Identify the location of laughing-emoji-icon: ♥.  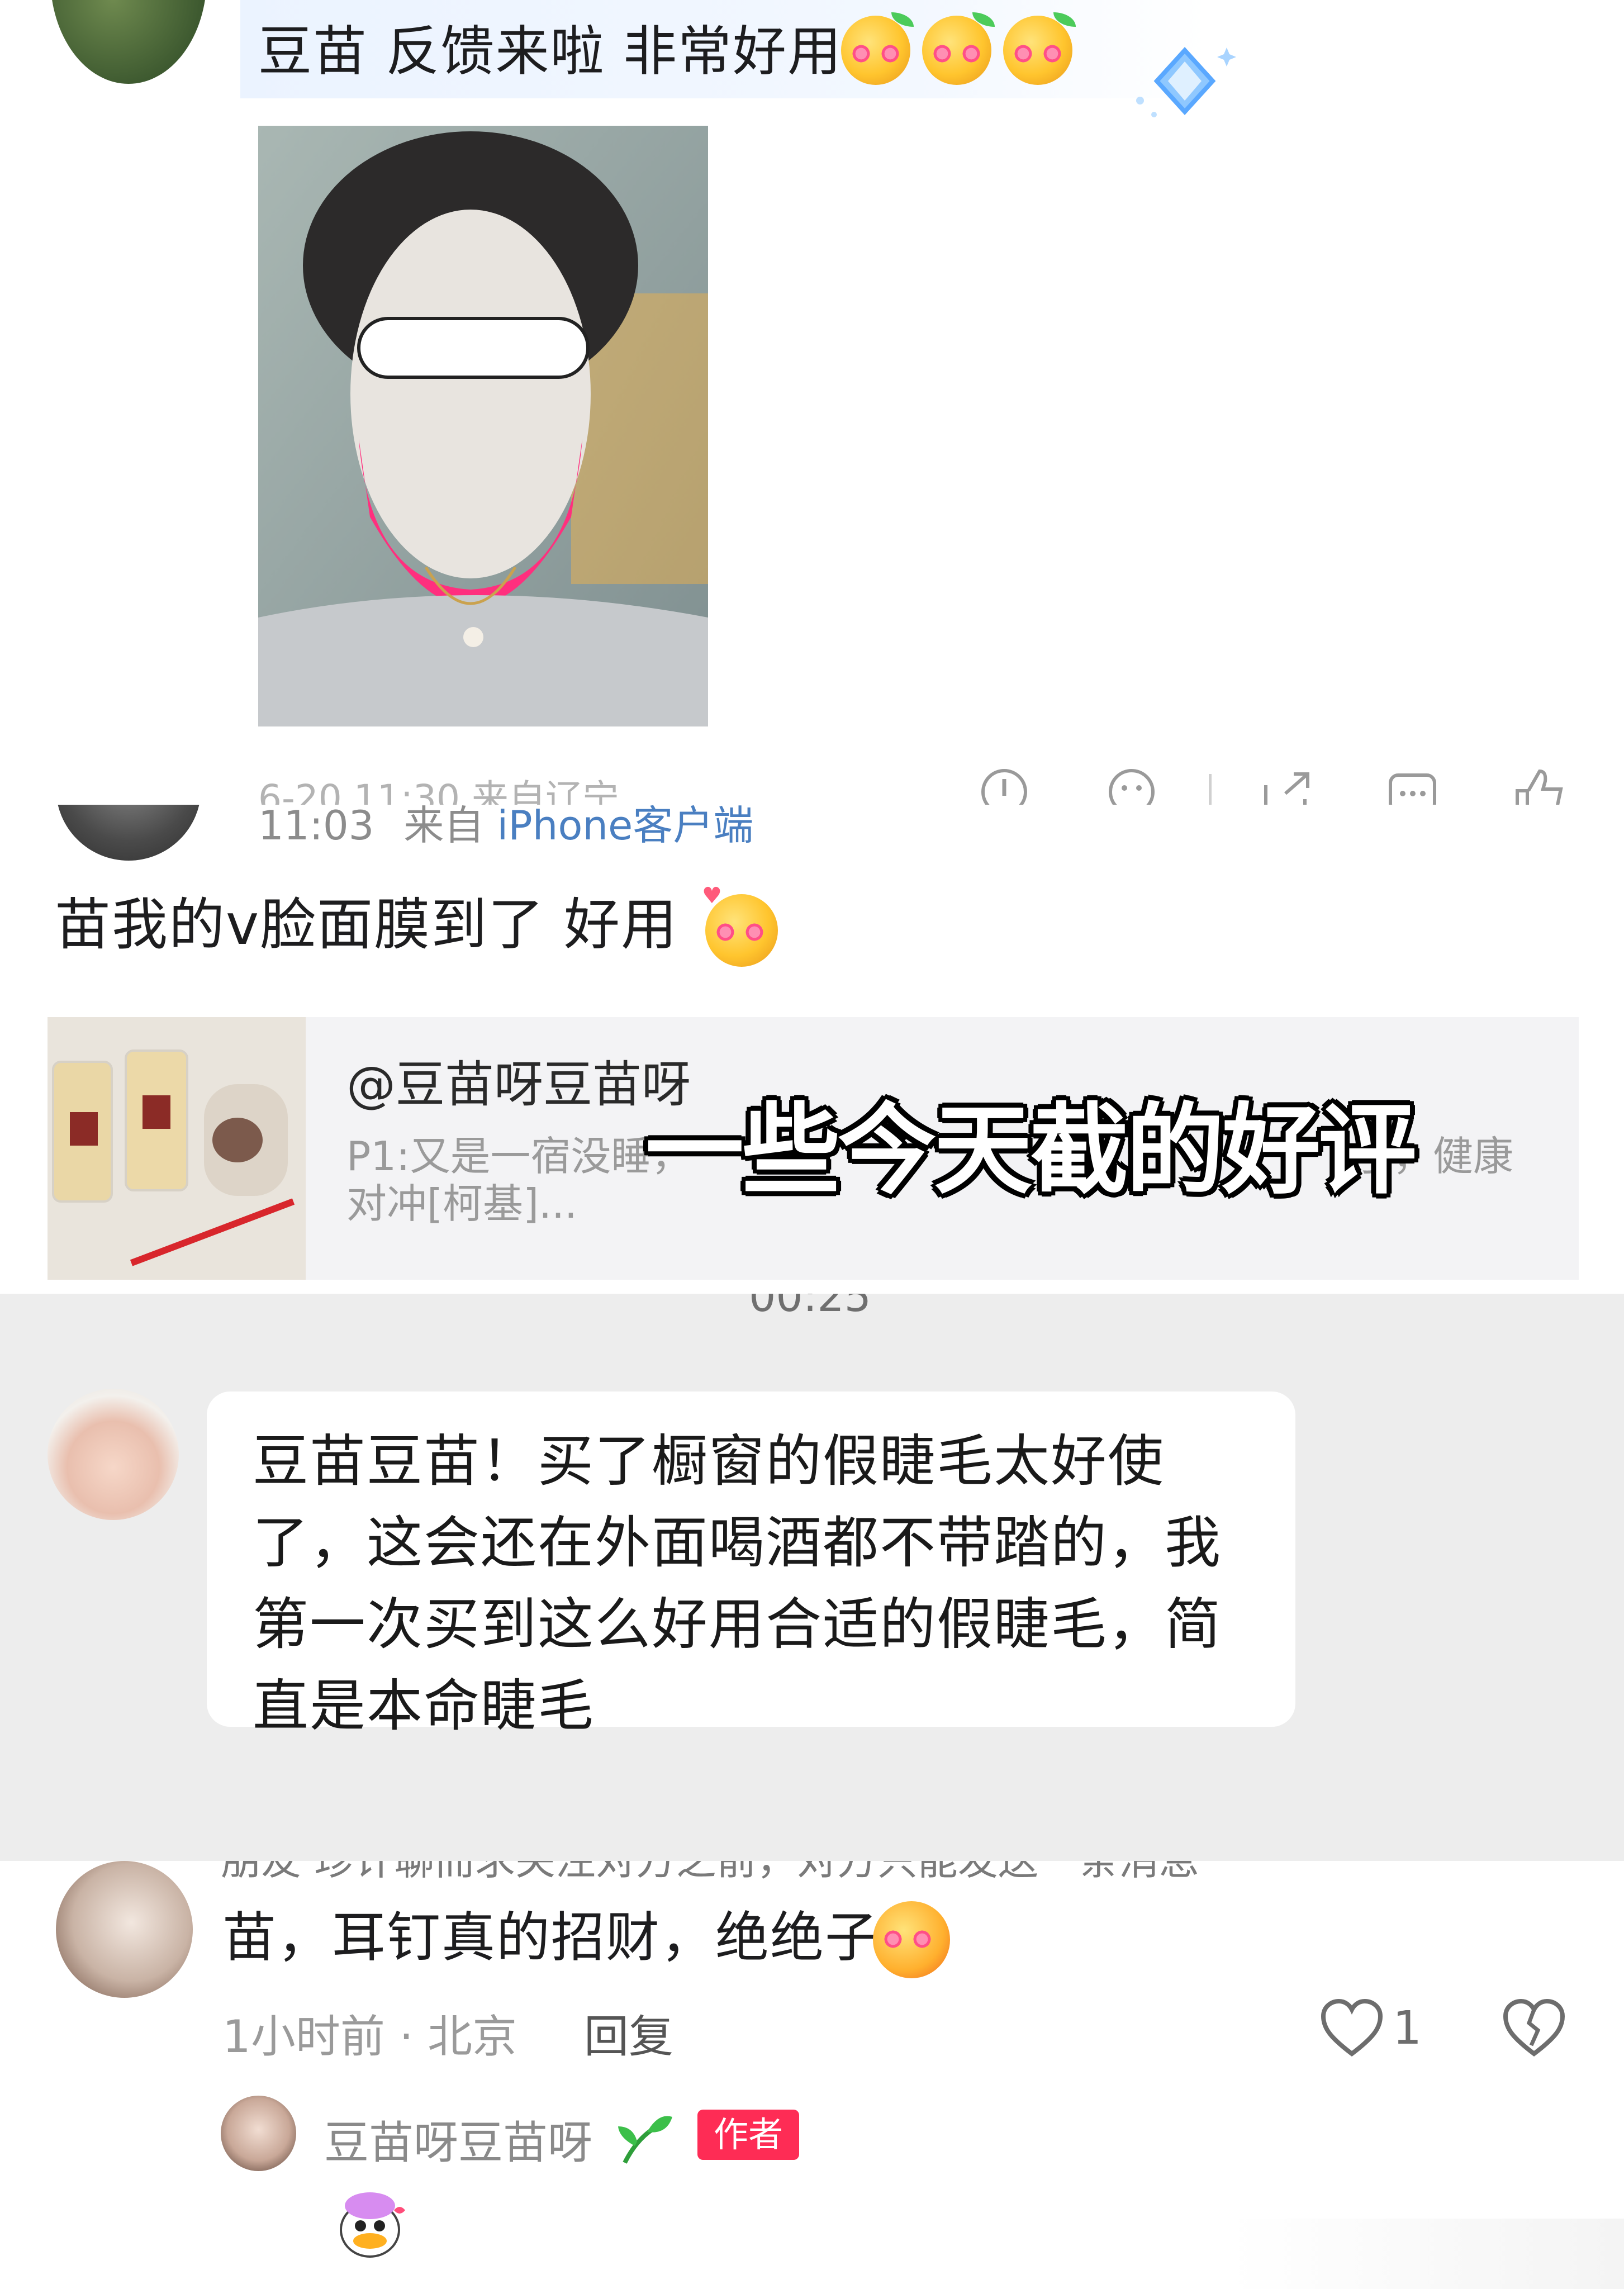
(740, 925).